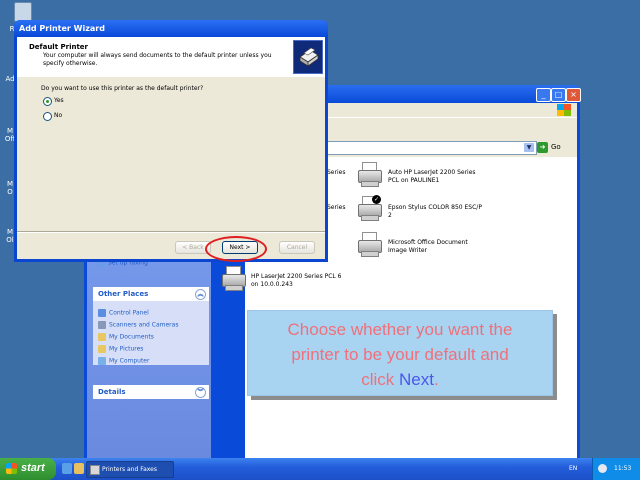 The height and width of the screenshot is (480, 640). I want to click on details-header: Details ︾, so click(151, 392).